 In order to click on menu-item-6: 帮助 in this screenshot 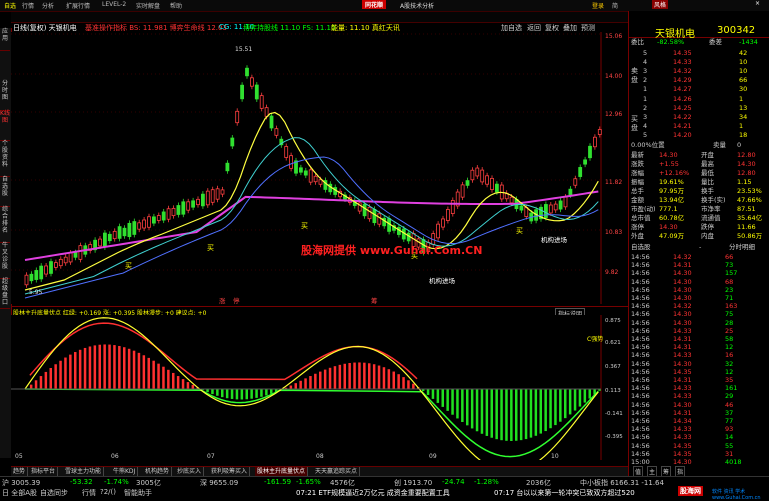, I will do `click(176, 5)`.